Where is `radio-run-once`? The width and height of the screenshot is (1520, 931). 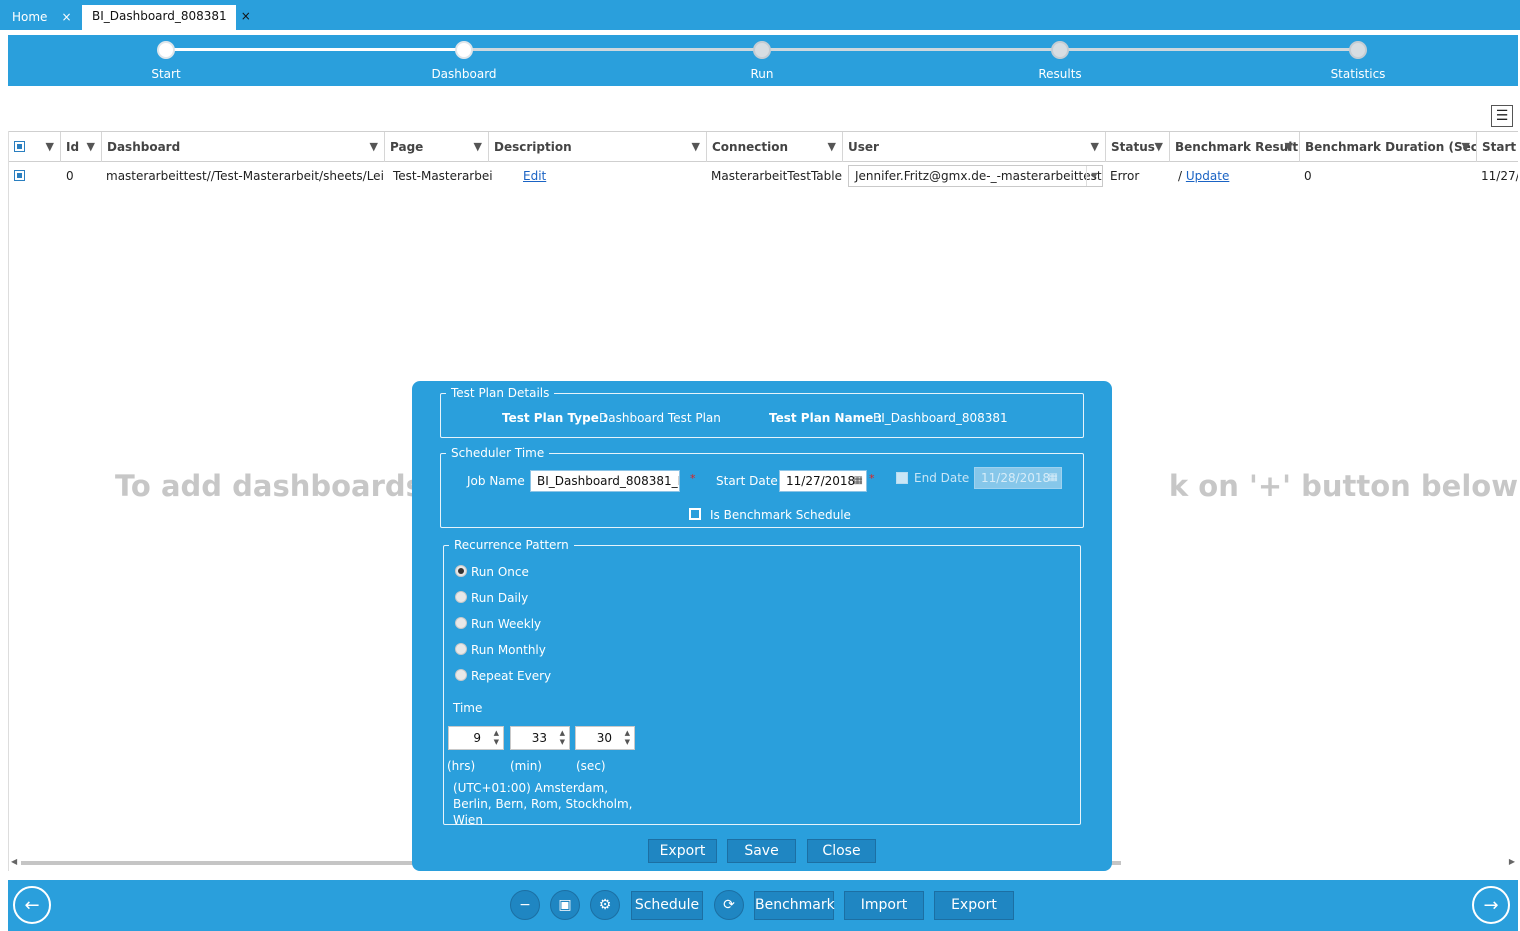
radio-run-once is located at coordinates (461, 571).